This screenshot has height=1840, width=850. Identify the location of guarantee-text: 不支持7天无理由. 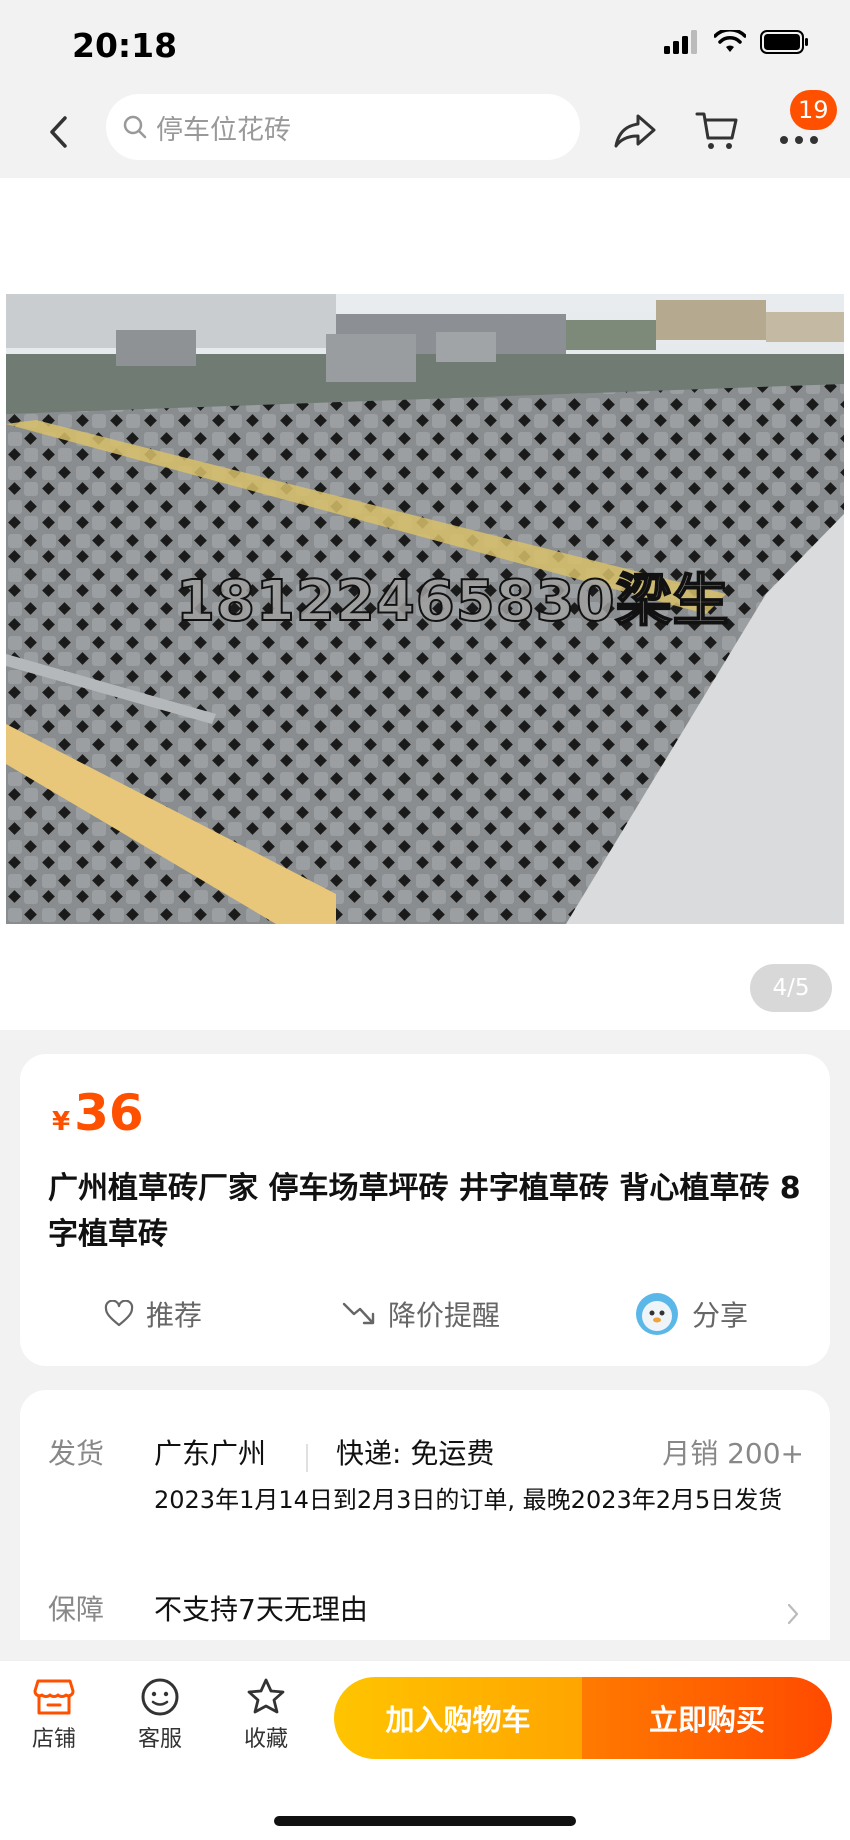
(261, 1608).